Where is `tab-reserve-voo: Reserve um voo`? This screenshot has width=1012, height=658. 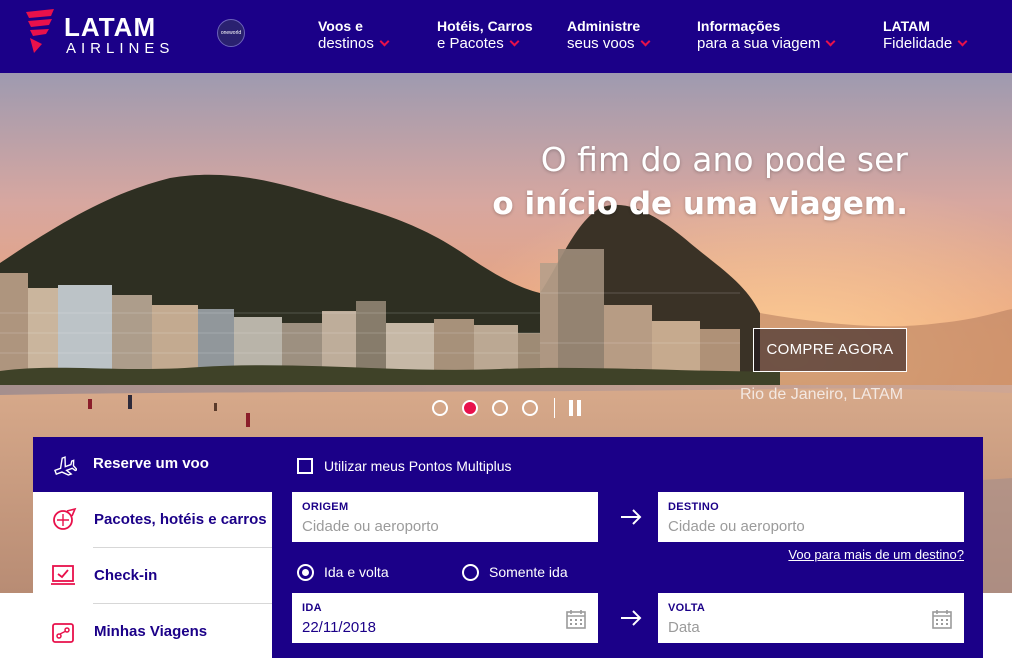
tab-reserve-voo: Reserve um voo is located at coordinates (152, 464).